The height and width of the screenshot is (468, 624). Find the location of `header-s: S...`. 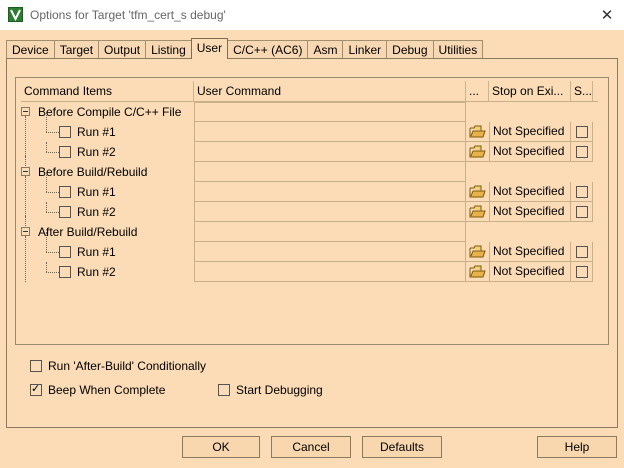

header-s: S... is located at coordinates (582, 91).